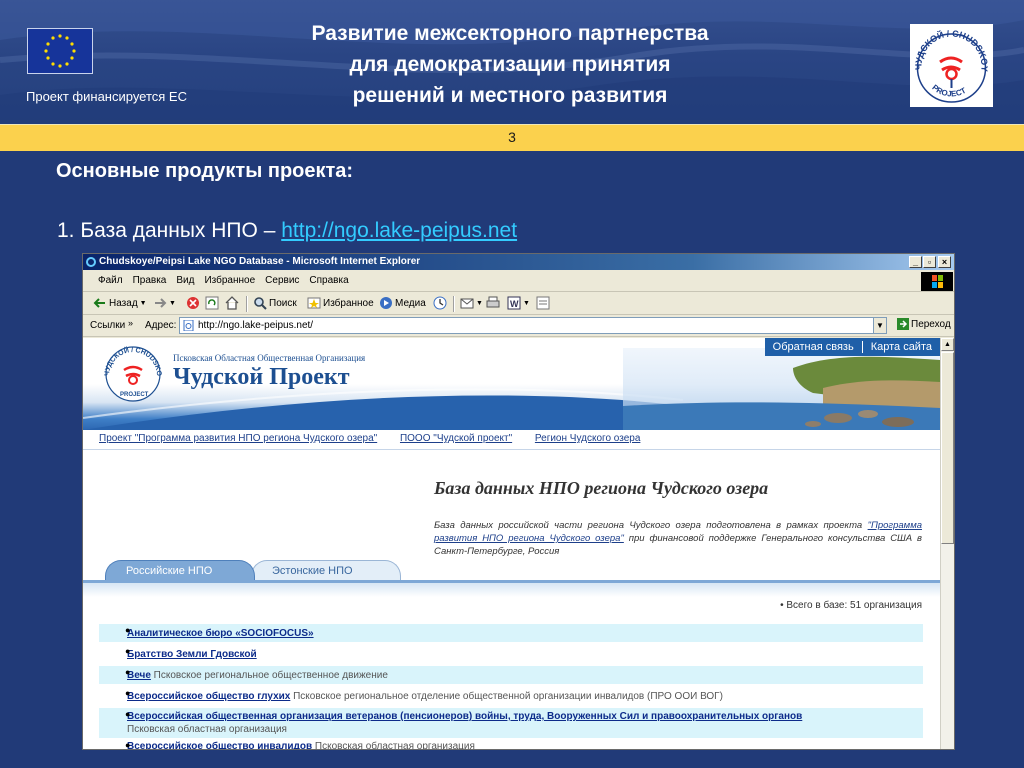 Image resolution: width=1024 pixels, height=768 pixels. What do you see at coordinates (813, 347) in the screenshot?
I see `feedback-link: Обратная связь` at bounding box center [813, 347].